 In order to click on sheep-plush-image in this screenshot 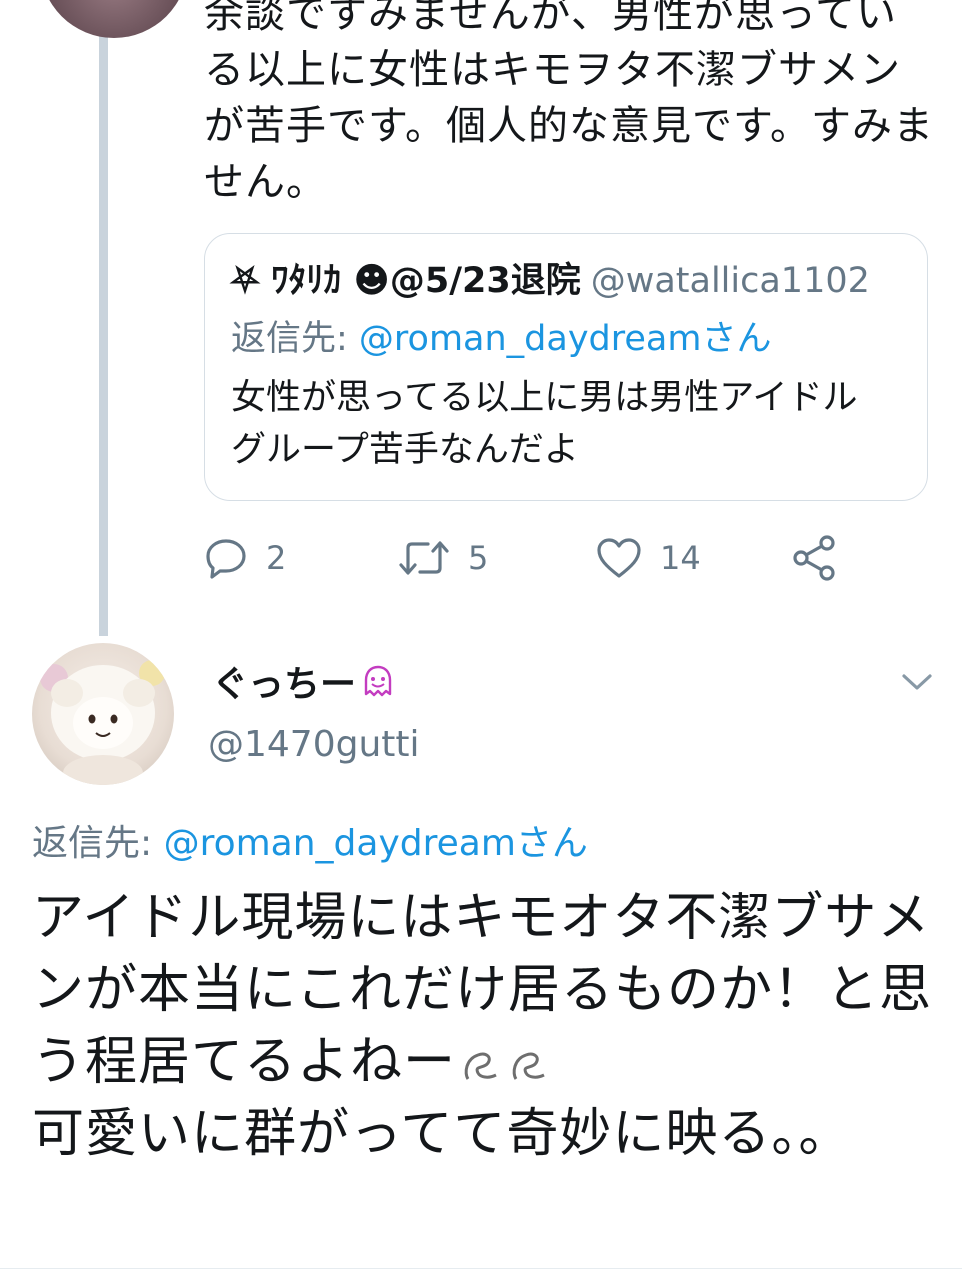, I will do `click(102, 722)`.